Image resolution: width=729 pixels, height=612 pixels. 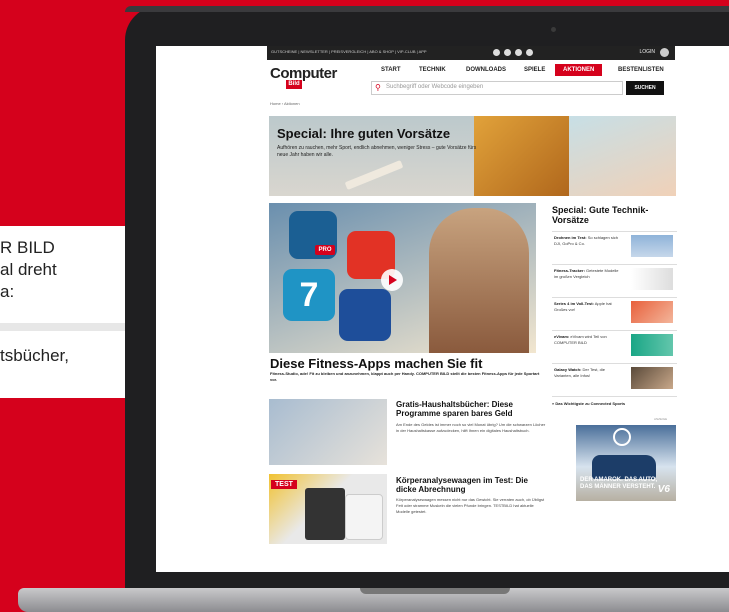 I want to click on nav-item-start: START, so click(x=391, y=70).